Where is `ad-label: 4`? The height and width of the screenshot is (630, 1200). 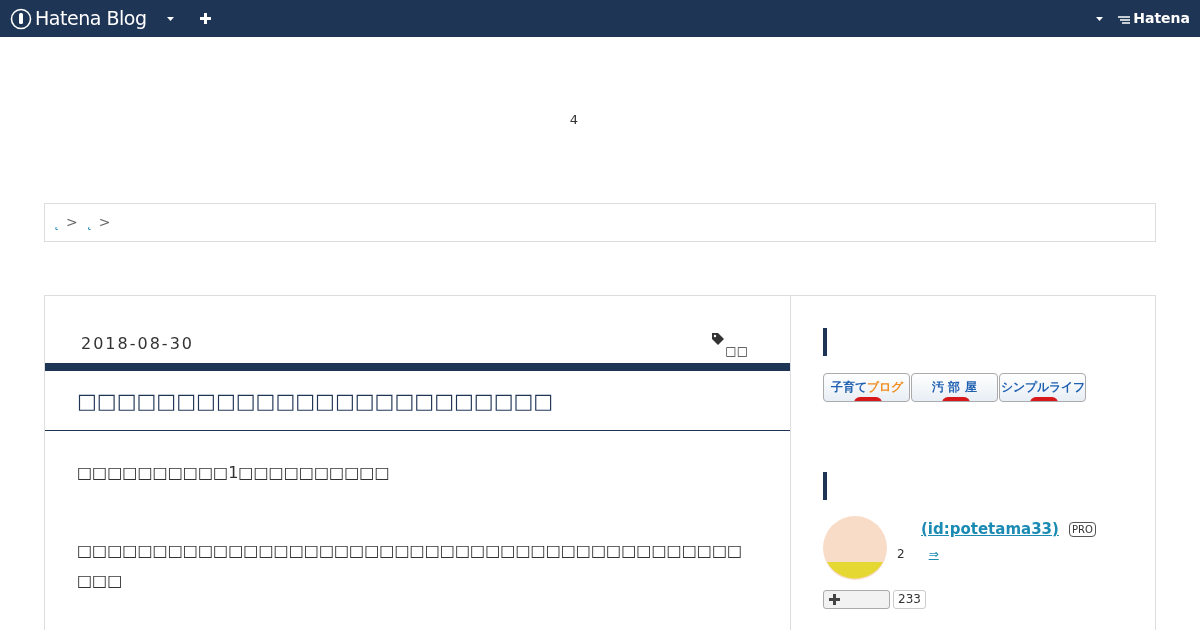
ad-label: 4 is located at coordinates (574, 120).